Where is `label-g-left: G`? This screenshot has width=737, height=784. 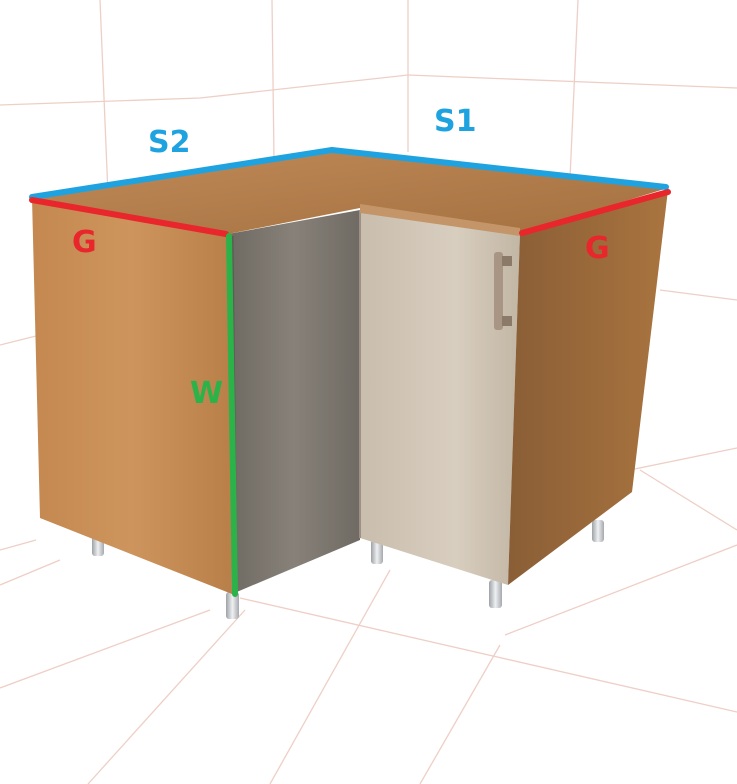 label-g-left: G is located at coordinates (84, 242).